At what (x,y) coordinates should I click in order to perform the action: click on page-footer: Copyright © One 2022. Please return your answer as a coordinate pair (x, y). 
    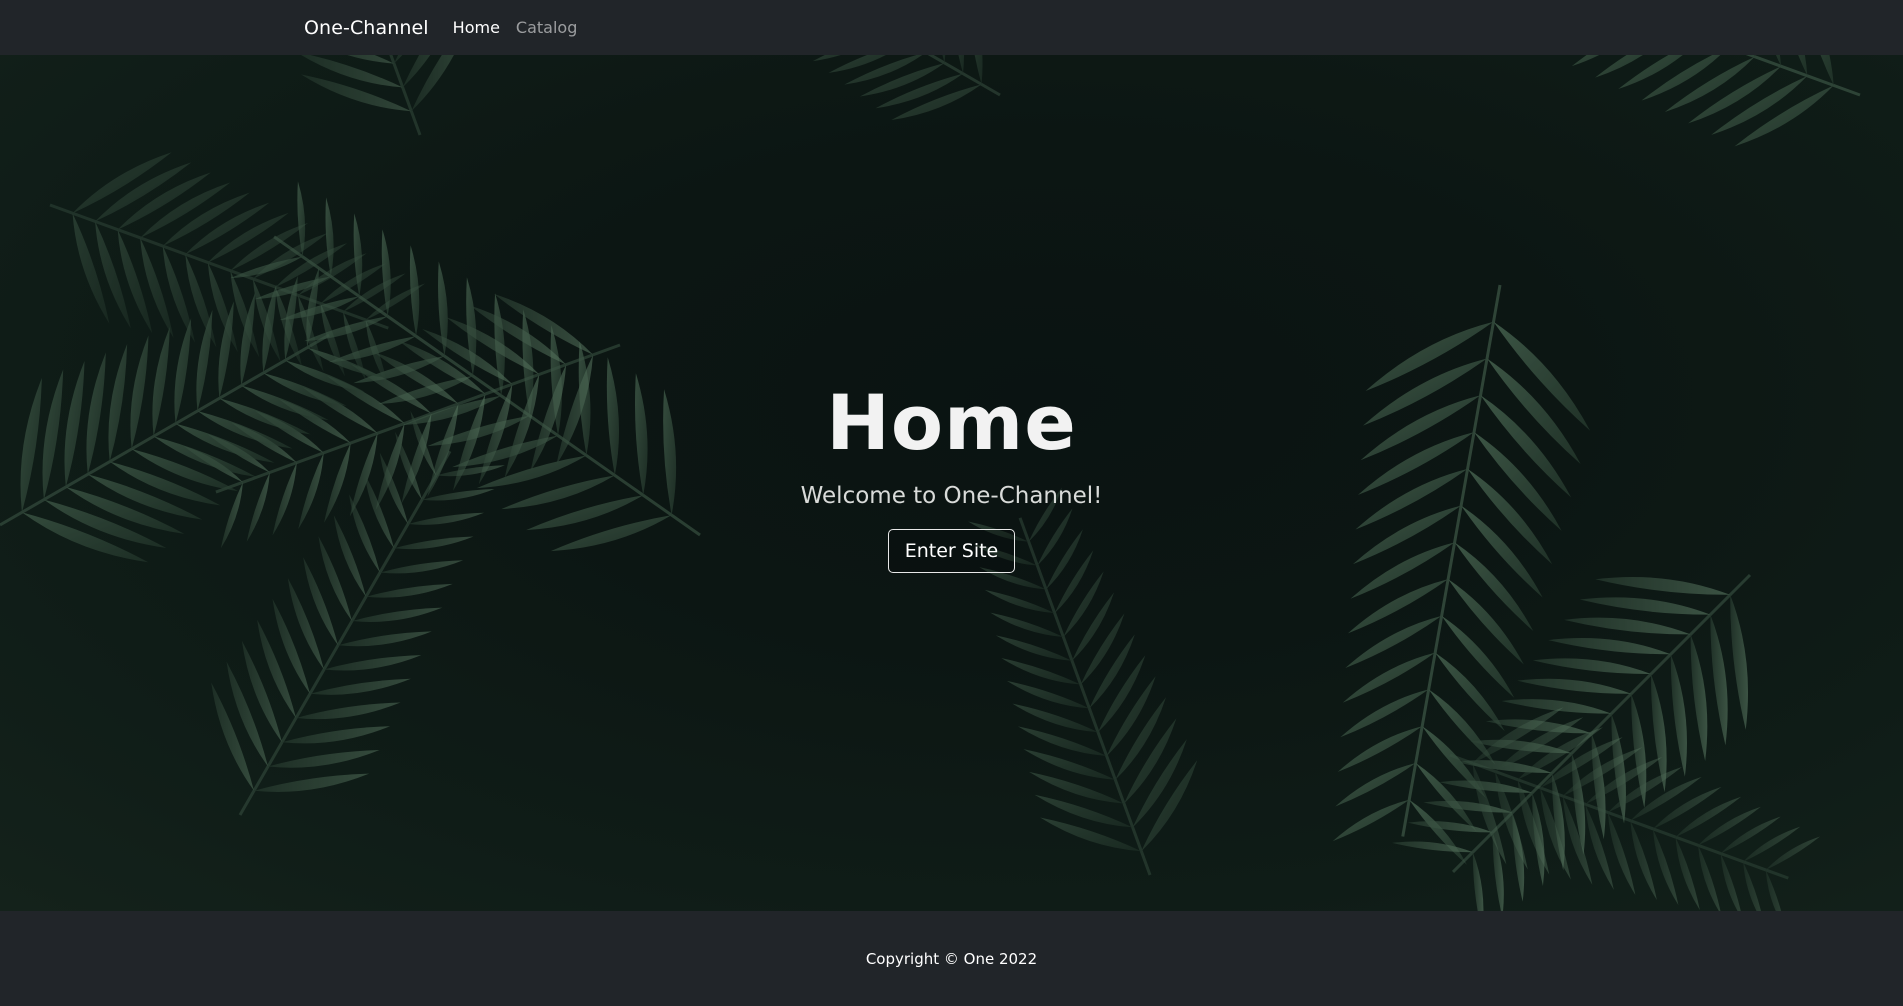
    Looking at the image, I should click on (951, 958).